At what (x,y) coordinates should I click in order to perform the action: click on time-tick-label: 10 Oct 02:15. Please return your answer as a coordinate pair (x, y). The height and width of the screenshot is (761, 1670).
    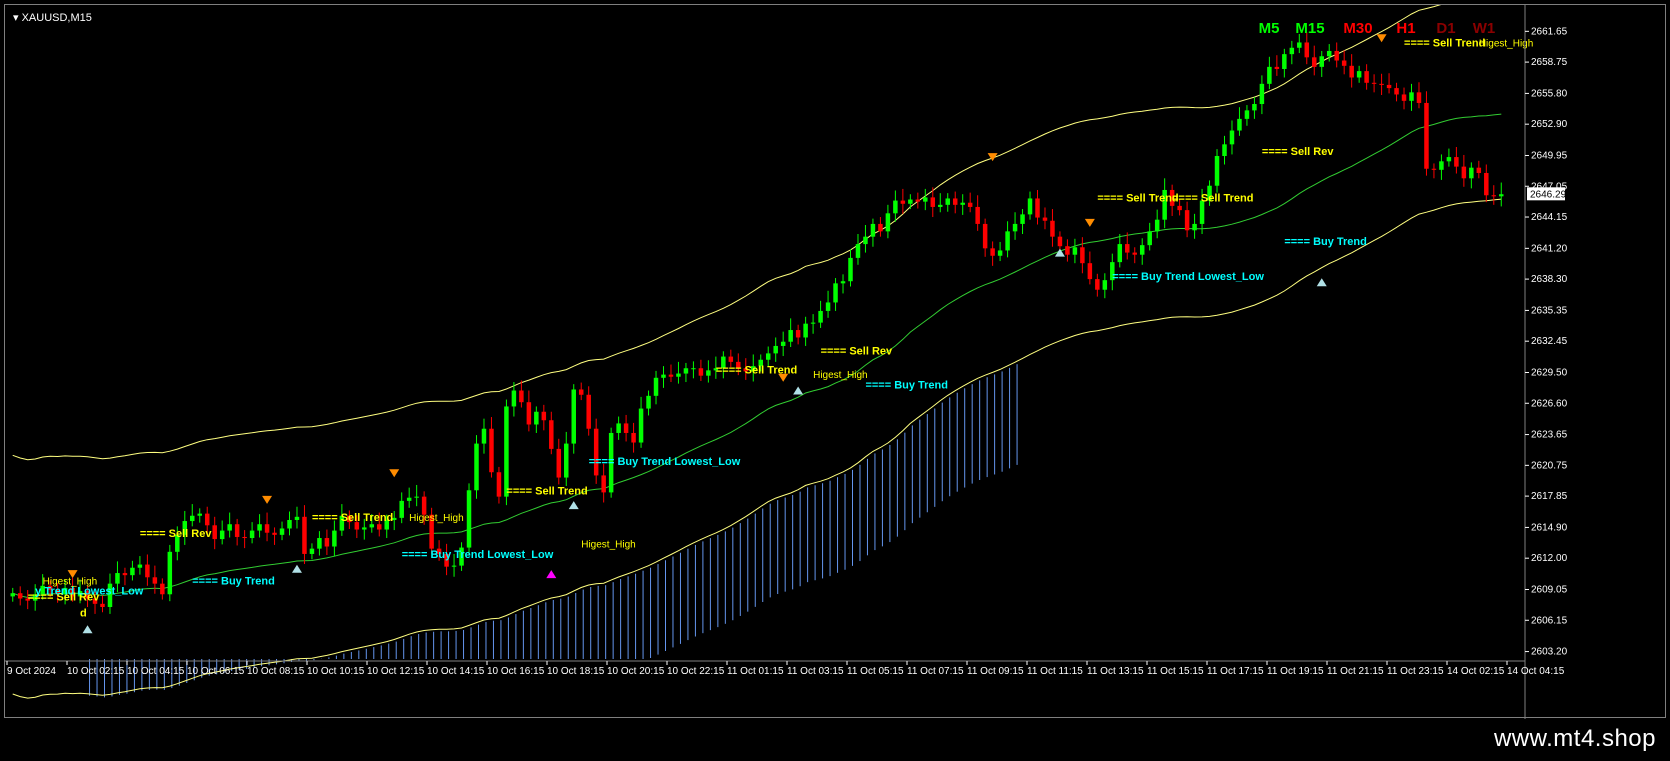
    Looking at the image, I should click on (96, 671).